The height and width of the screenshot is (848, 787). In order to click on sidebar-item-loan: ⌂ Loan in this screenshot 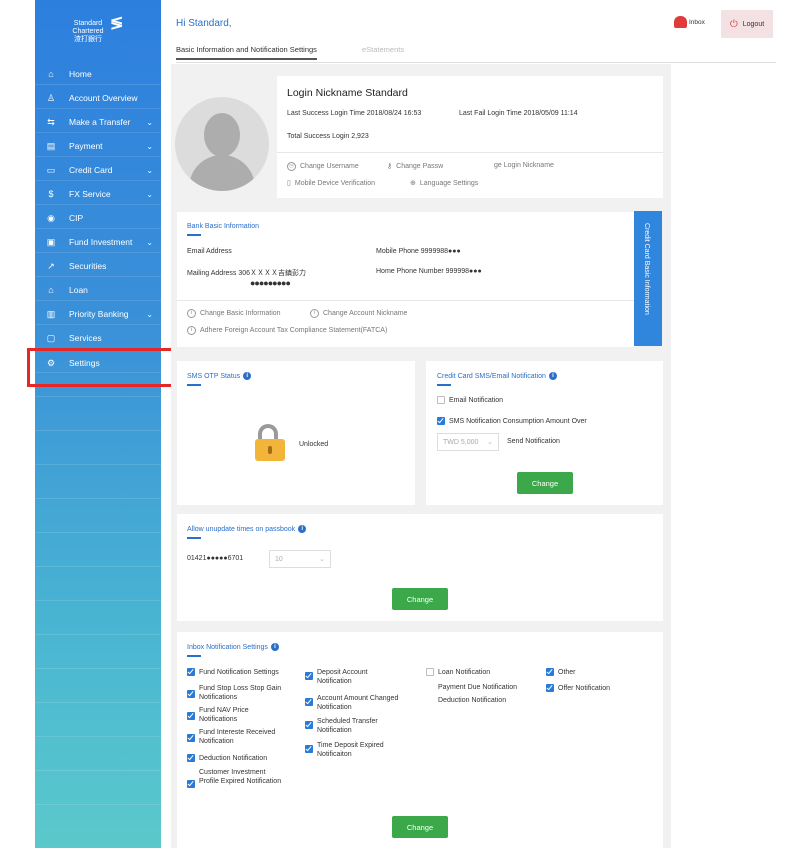, I will do `click(98, 290)`.